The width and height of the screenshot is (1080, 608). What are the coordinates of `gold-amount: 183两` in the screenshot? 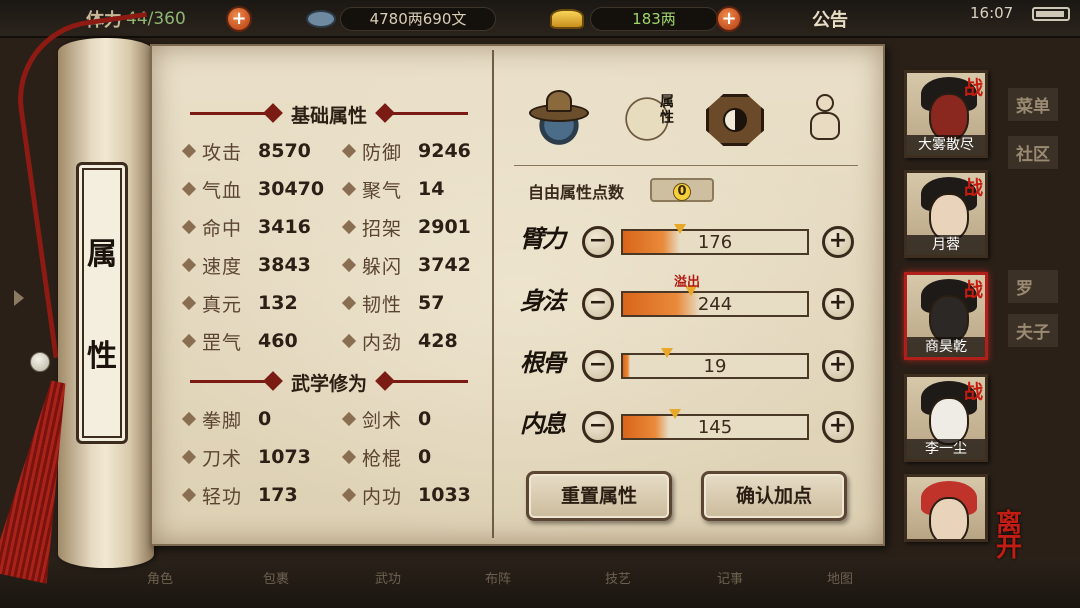 It's located at (654, 19).